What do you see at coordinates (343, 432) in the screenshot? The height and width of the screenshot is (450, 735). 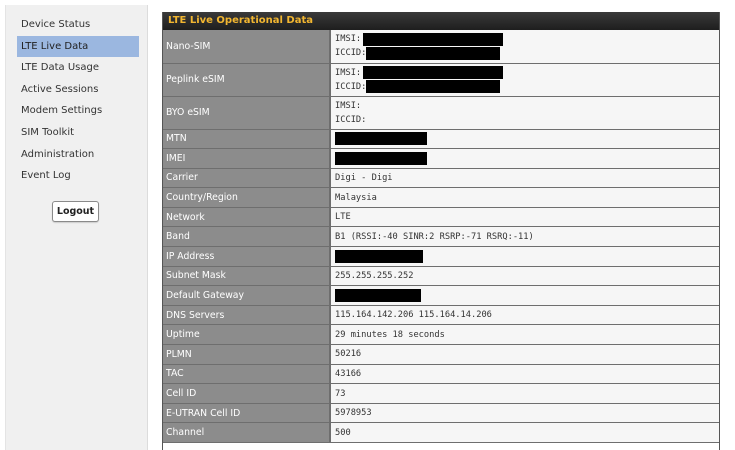 I see `channel-value: 500` at bounding box center [343, 432].